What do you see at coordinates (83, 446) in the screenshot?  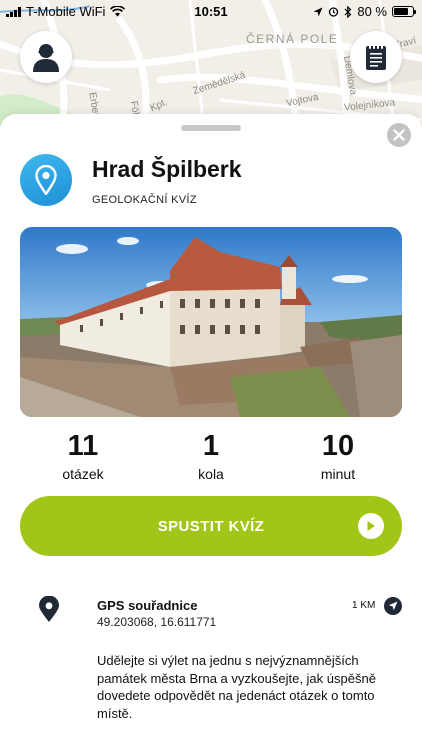 I see `stat-value: 11` at bounding box center [83, 446].